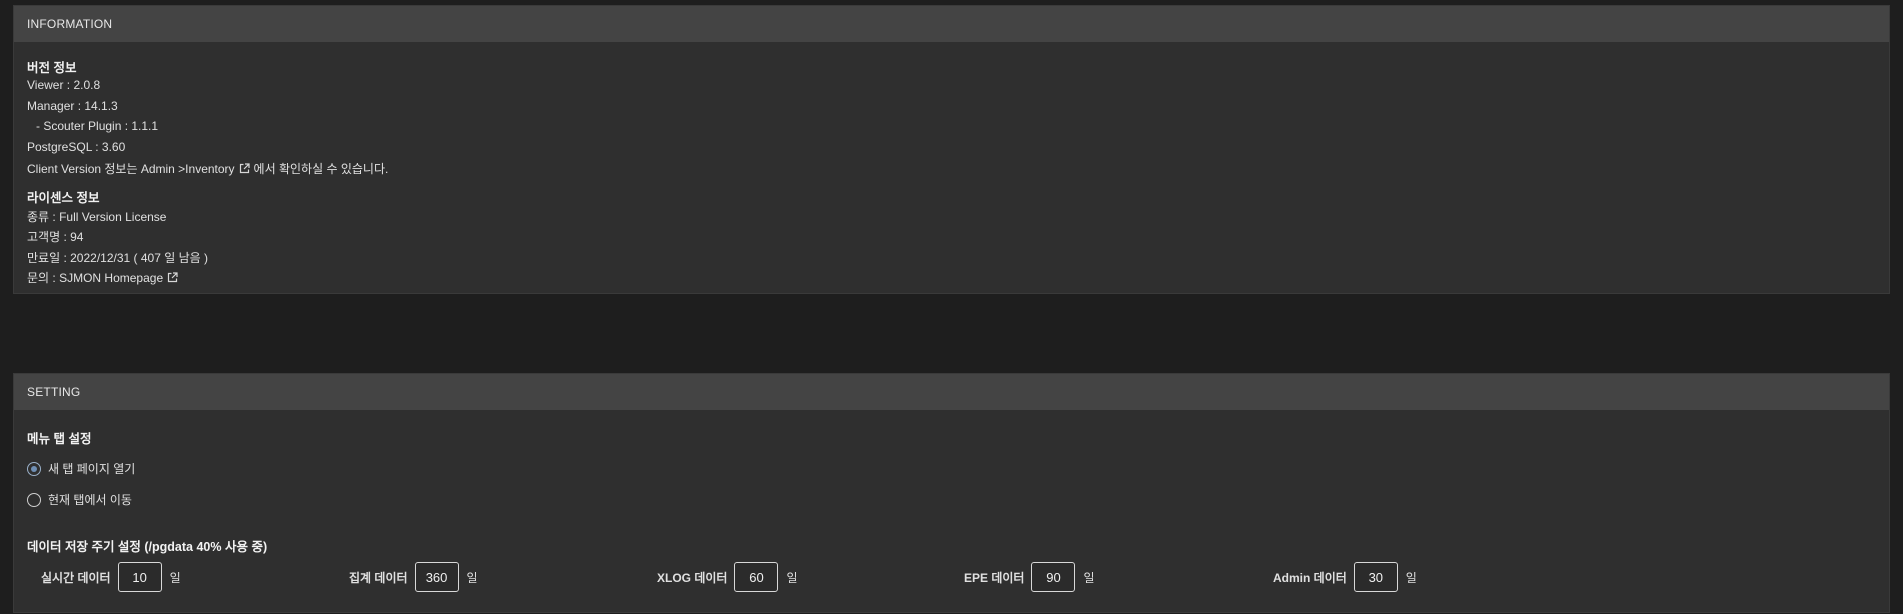 This screenshot has width=1903, height=614. I want to click on epe-data-input, so click(1053, 577).